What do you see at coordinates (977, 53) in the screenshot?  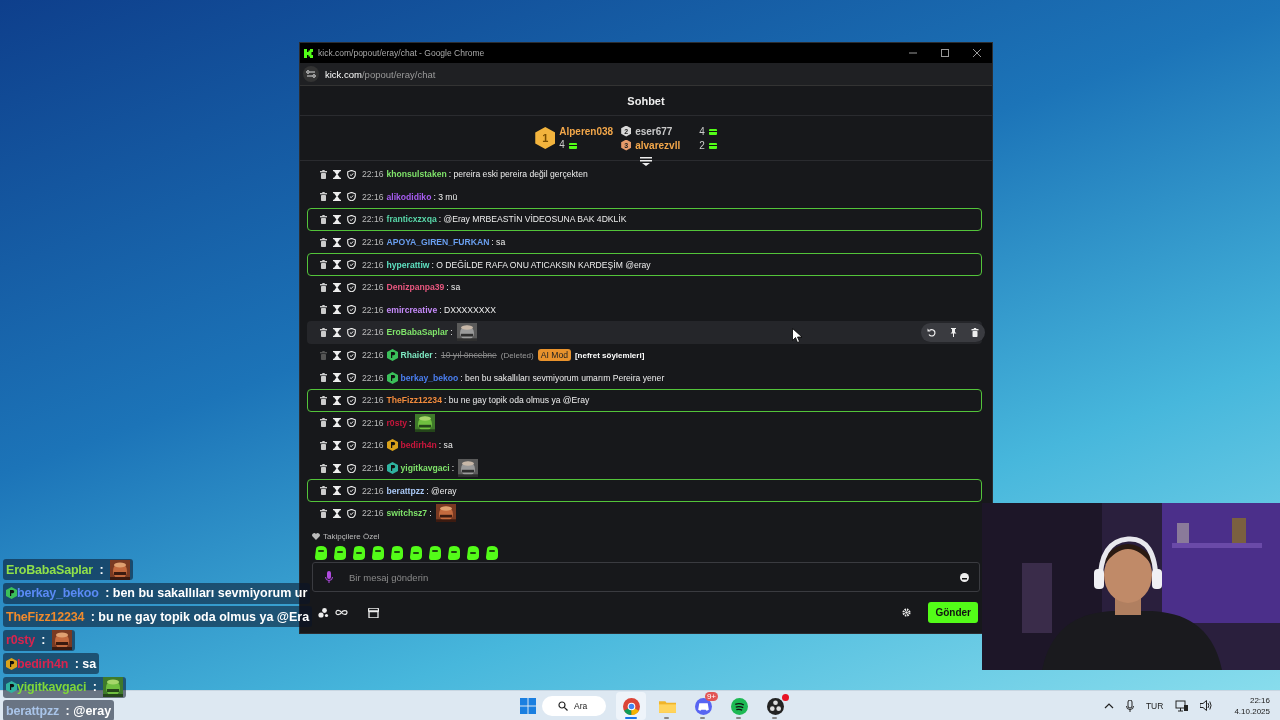 I see `close-icon` at bounding box center [977, 53].